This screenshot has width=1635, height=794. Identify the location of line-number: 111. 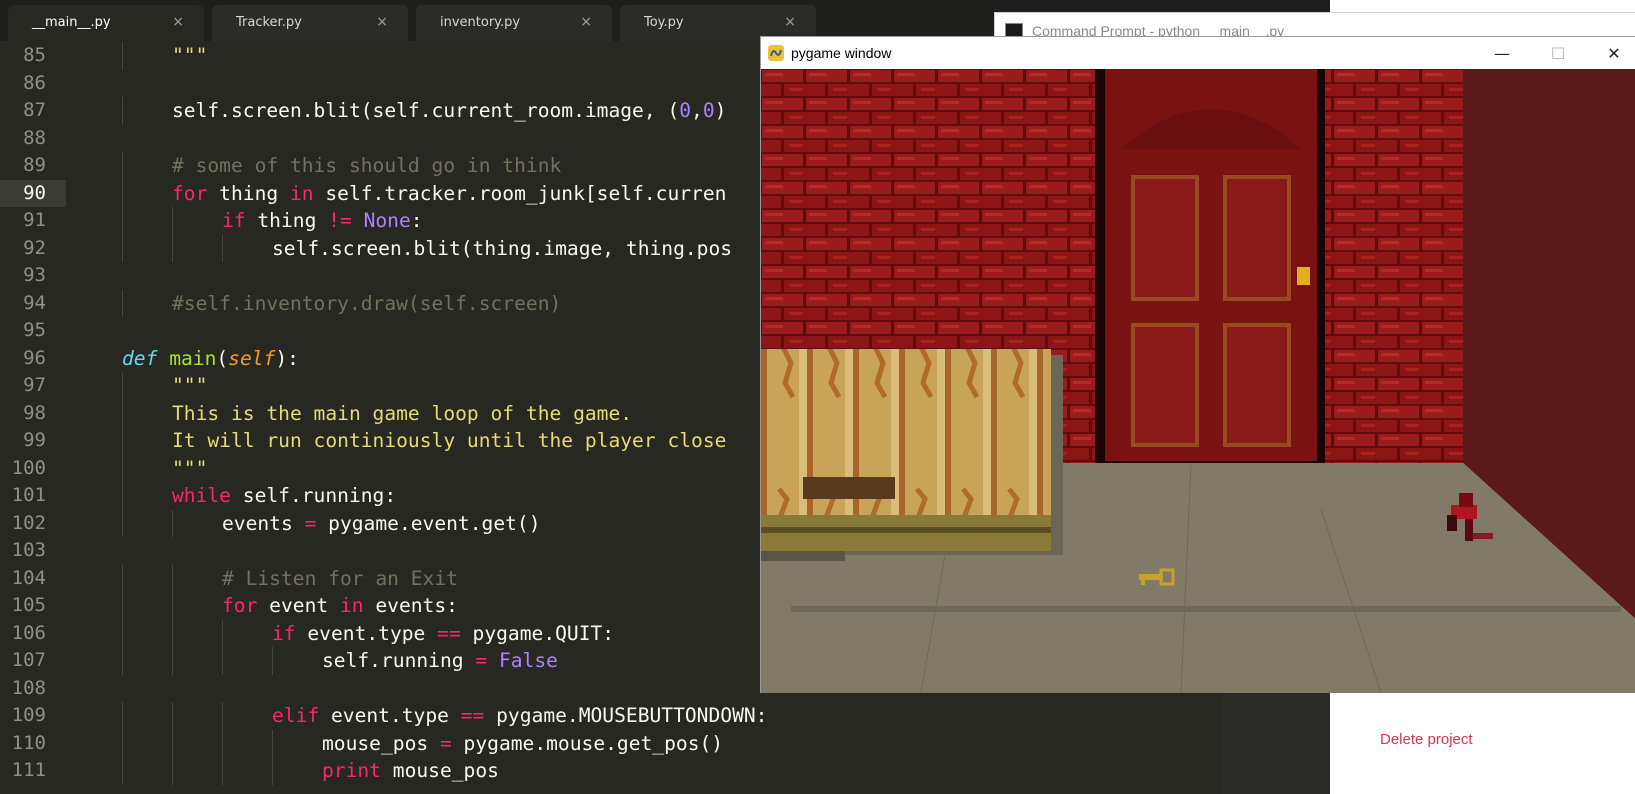
(28, 770).